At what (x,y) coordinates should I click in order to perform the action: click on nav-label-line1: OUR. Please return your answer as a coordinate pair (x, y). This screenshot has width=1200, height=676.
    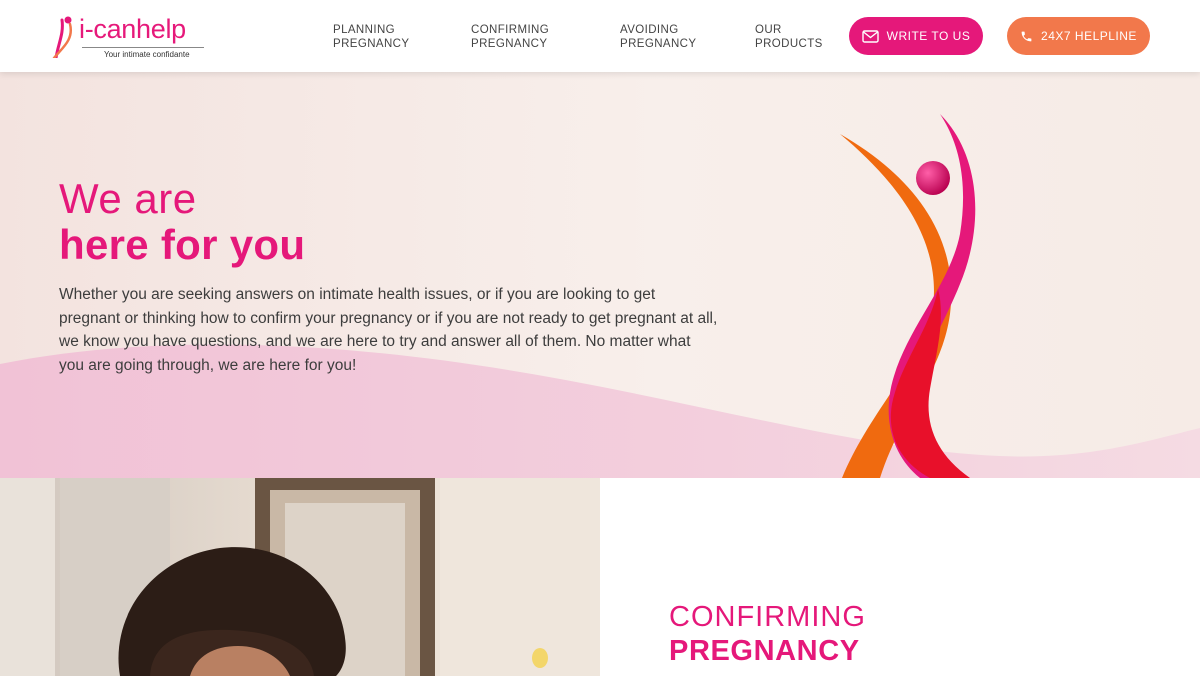
    Looking at the image, I should click on (768, 30).